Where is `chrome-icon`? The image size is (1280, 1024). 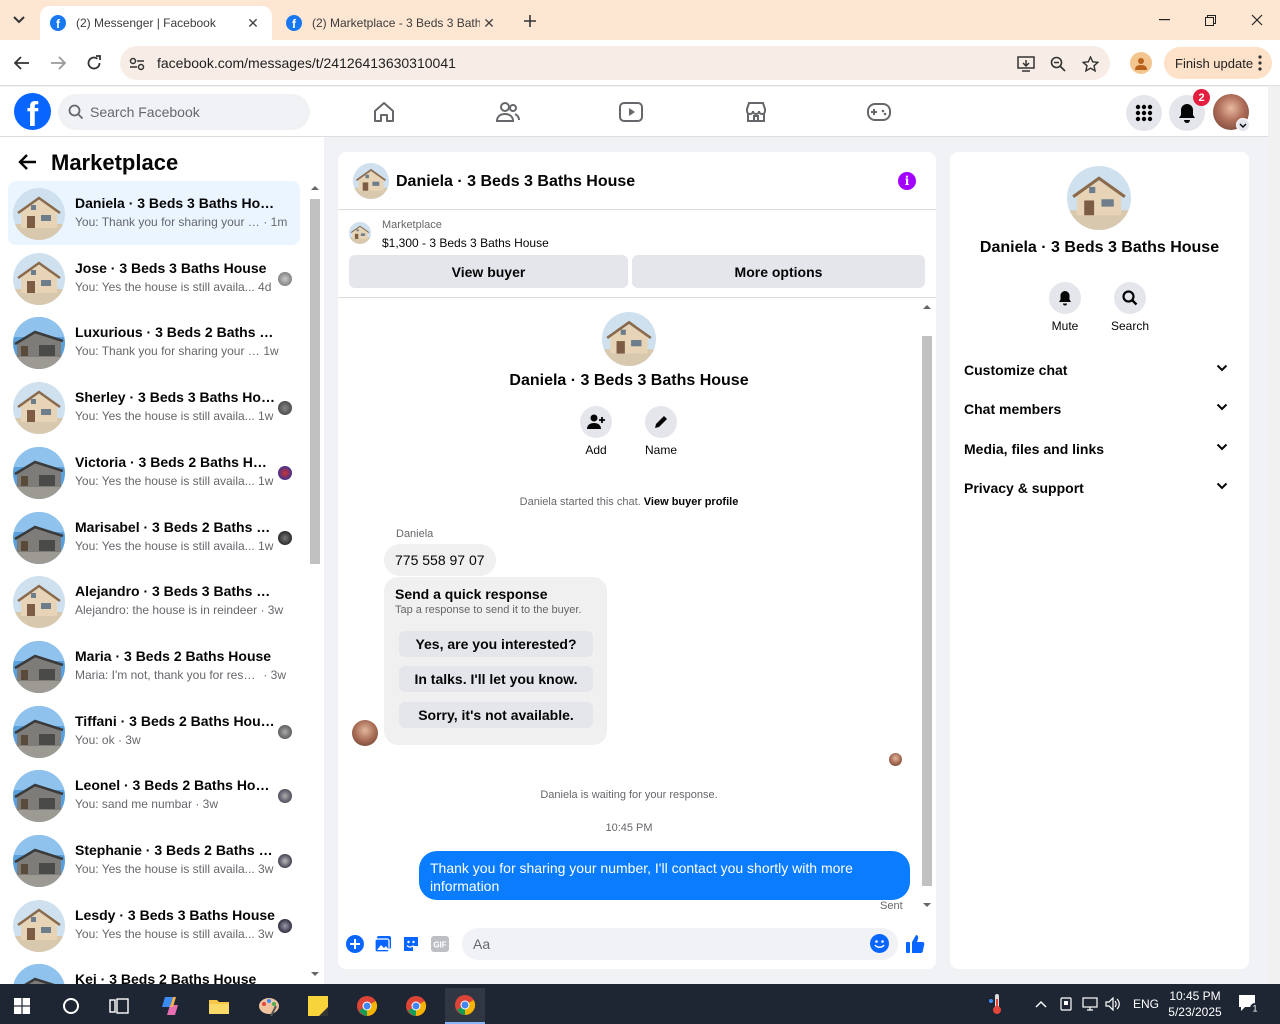
chrome-icon is located at coordinates (367, 1006).